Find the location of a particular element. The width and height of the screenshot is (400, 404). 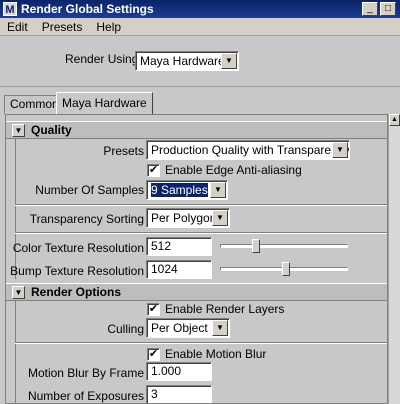

transparency-sorting-value: Per Polygon is located at coordinates (184, 218).